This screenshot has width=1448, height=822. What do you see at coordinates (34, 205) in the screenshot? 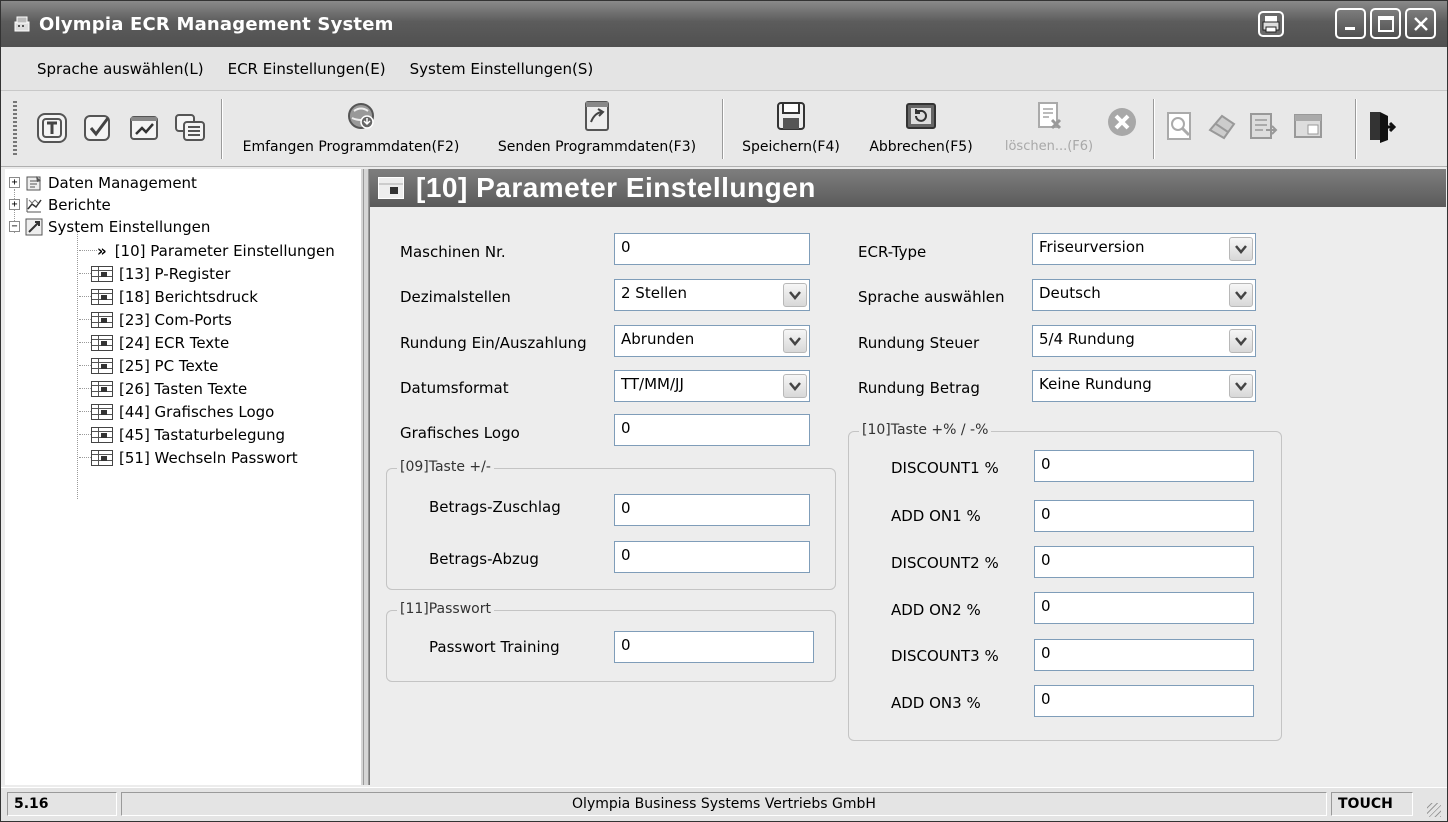
I see `reports-icon` at bounding box center [34, 205].